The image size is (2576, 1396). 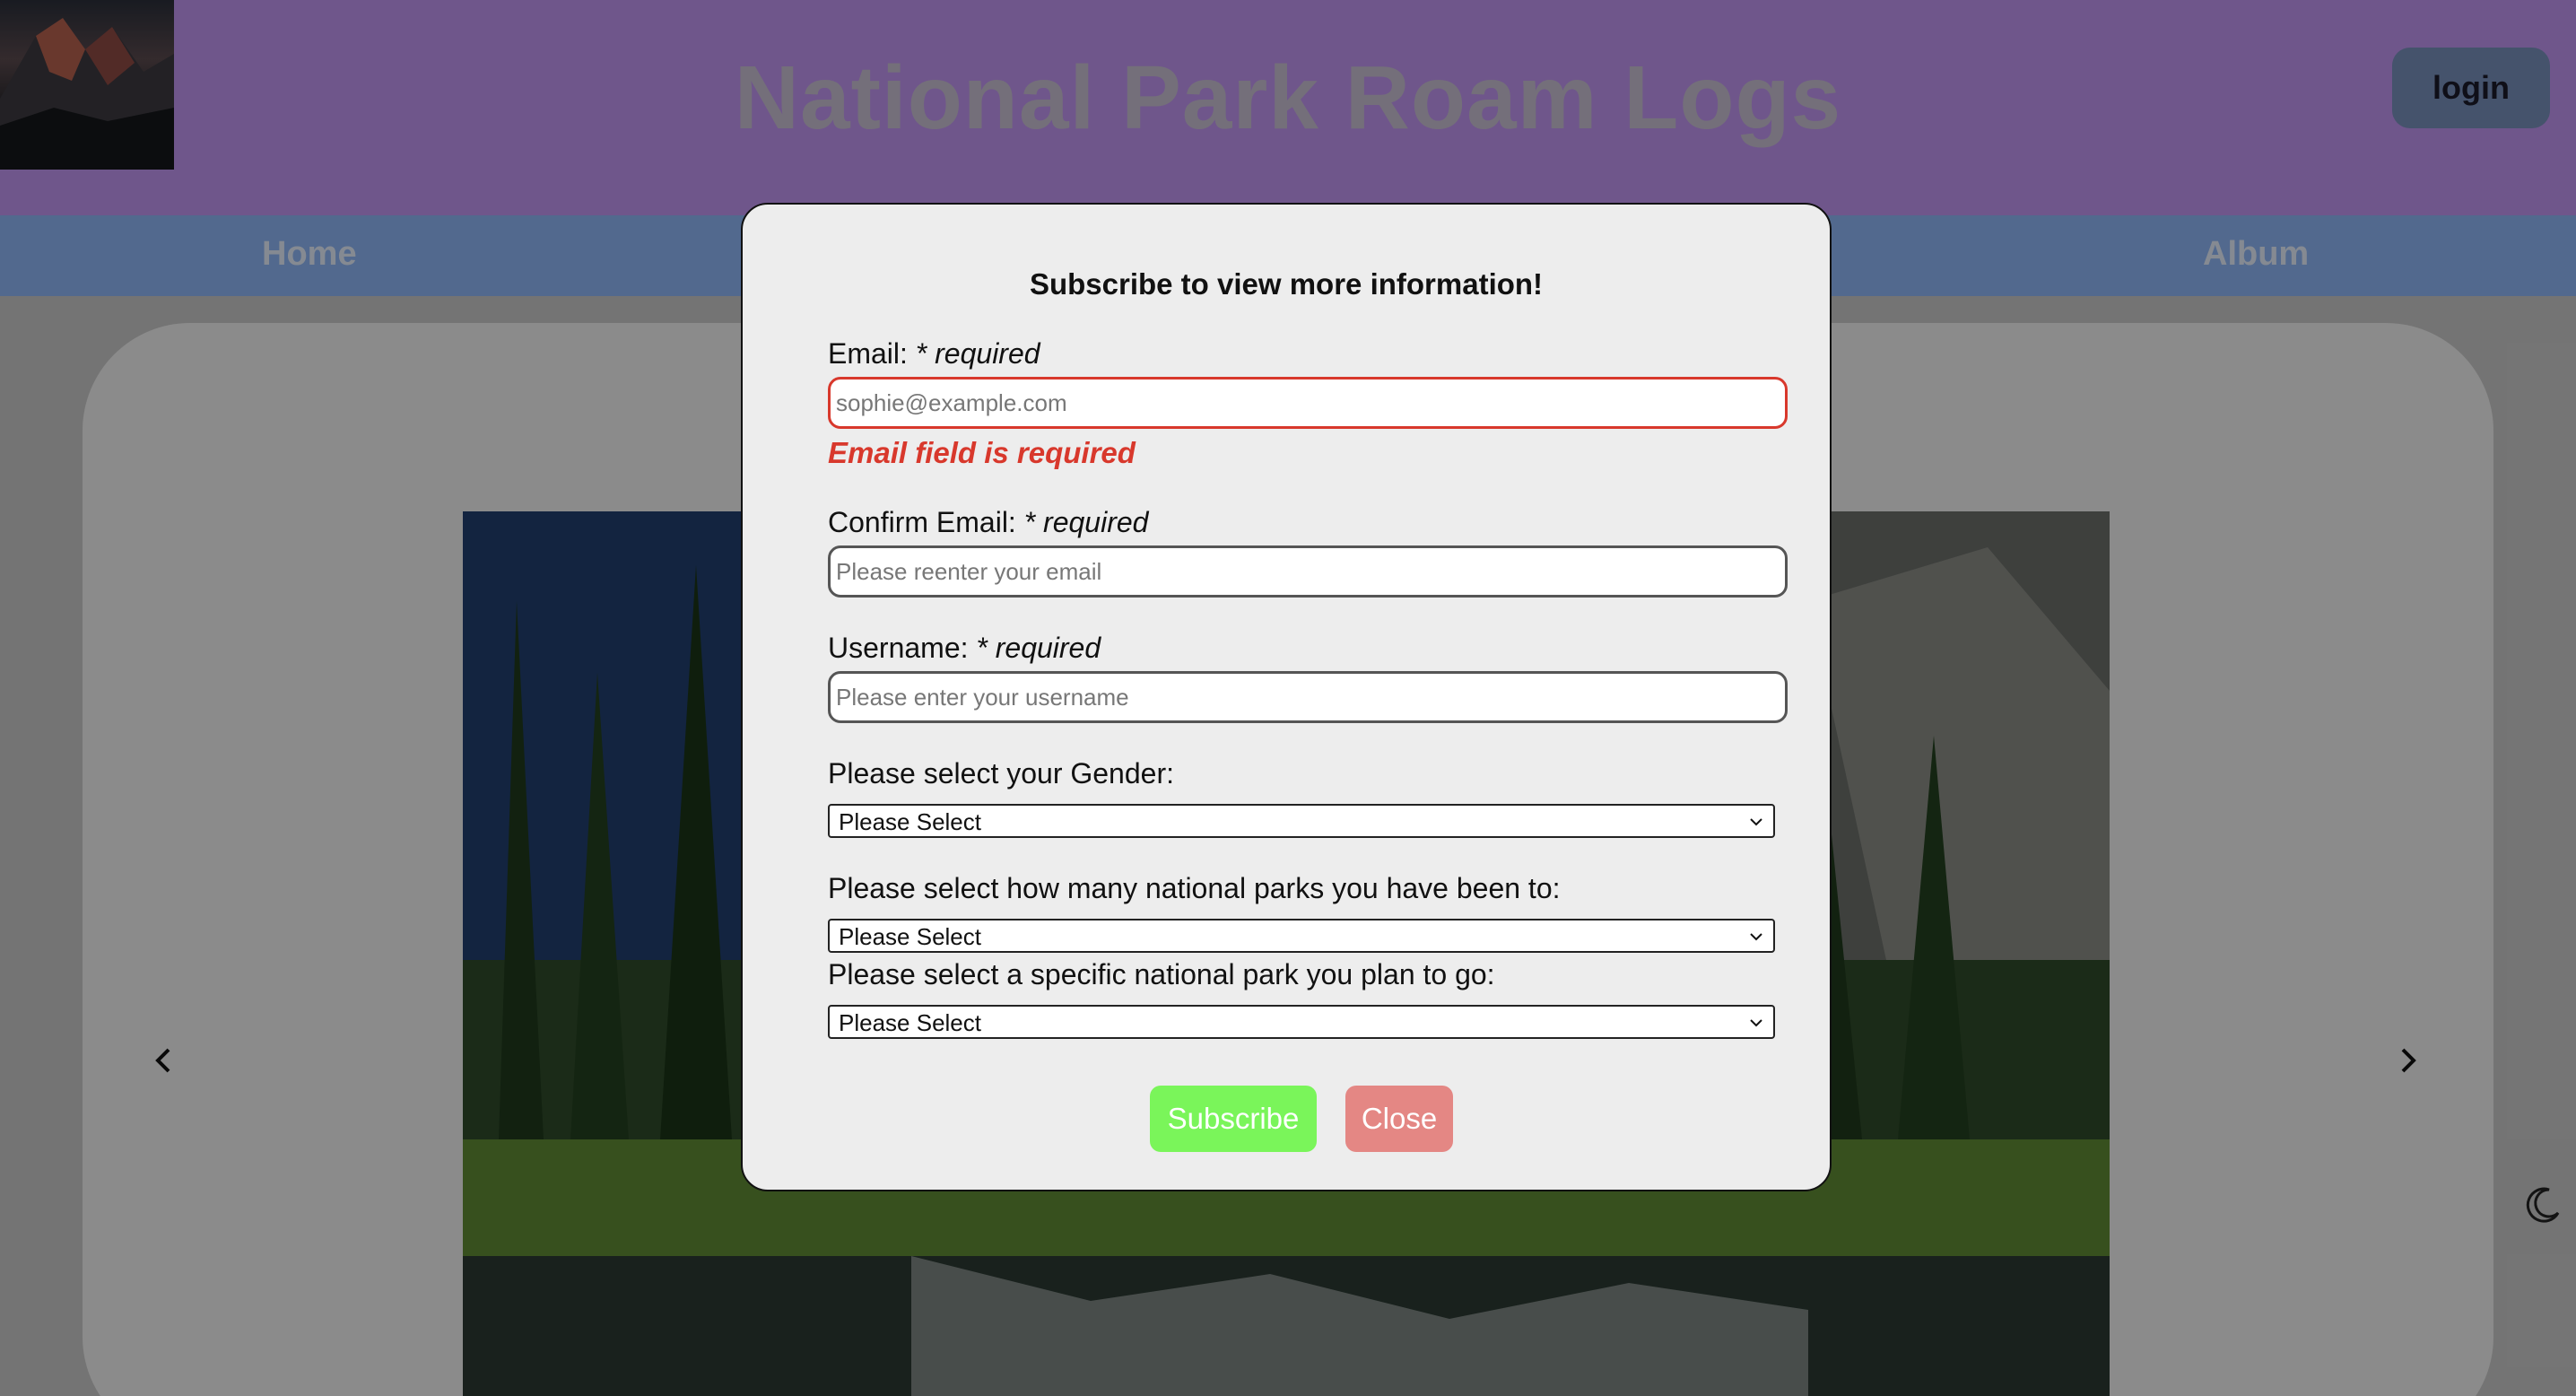 What do you see at coordinates (1001, 773) in the screenshot?
I see `gender-label: Please select your Gender:` at bounding box center [1001, 773].